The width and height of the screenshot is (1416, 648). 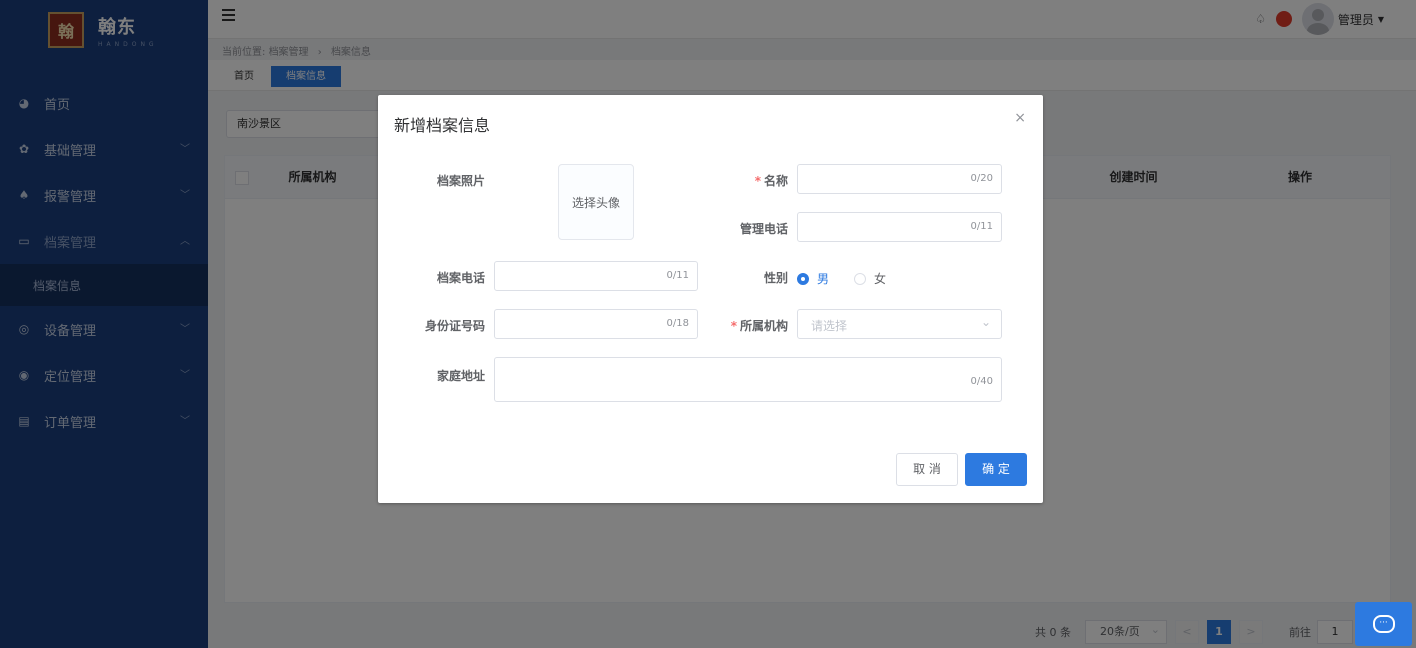 I want to click on name-label: * 名称, so click(x=743, y=180).